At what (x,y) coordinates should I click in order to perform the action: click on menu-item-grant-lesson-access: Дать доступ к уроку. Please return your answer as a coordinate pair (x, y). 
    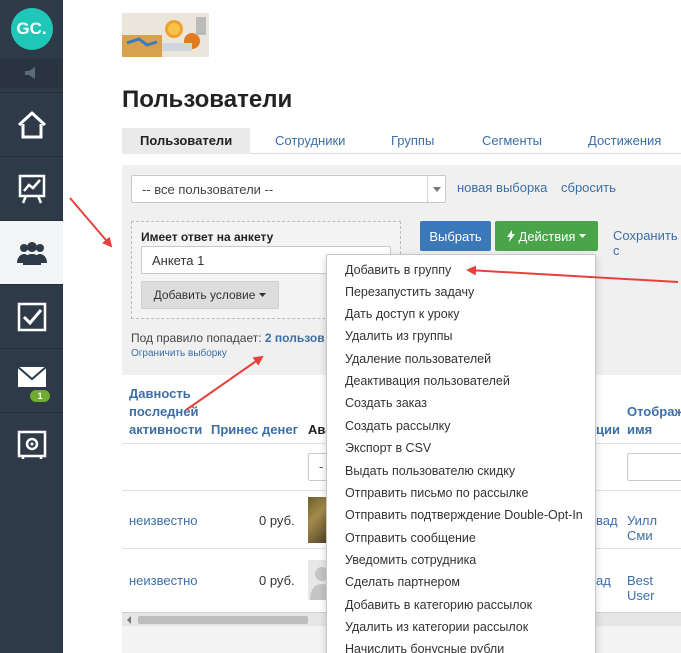
    Looking at the image, I should click on (402, 314).